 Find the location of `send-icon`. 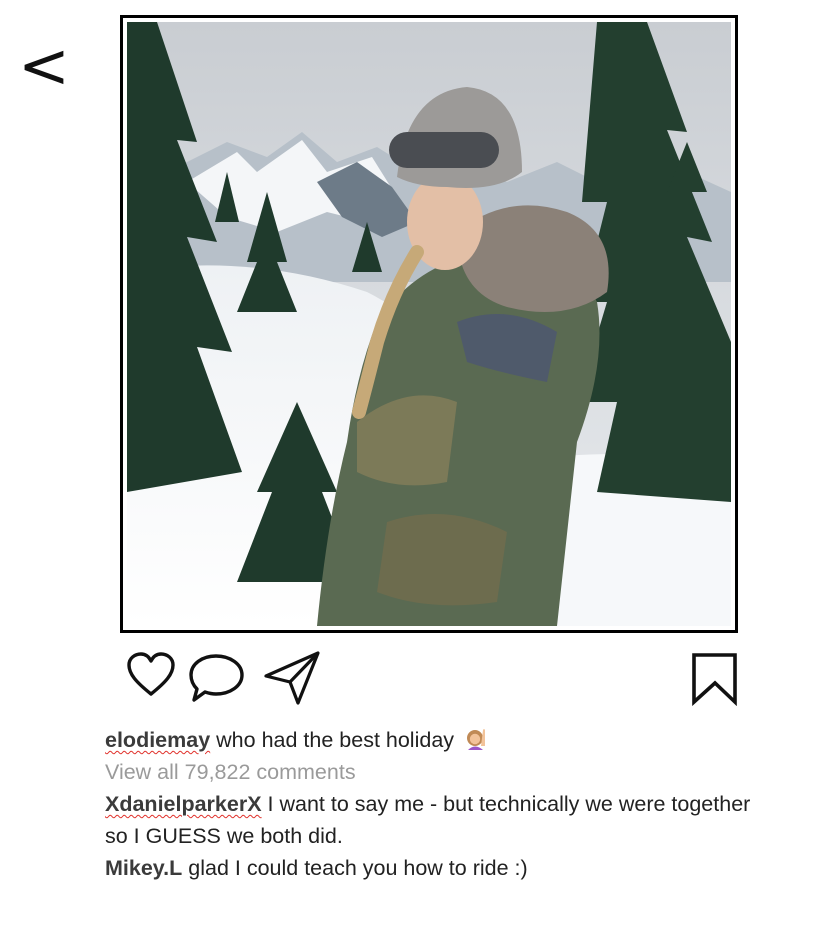

send-icon is located at coordinates (293, 679).